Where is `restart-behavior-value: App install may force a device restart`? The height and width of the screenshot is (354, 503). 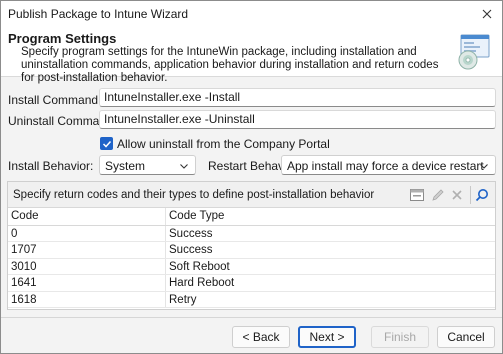
restart-behavior-value: App install may force a device restart is located at coordinates (385, 166).